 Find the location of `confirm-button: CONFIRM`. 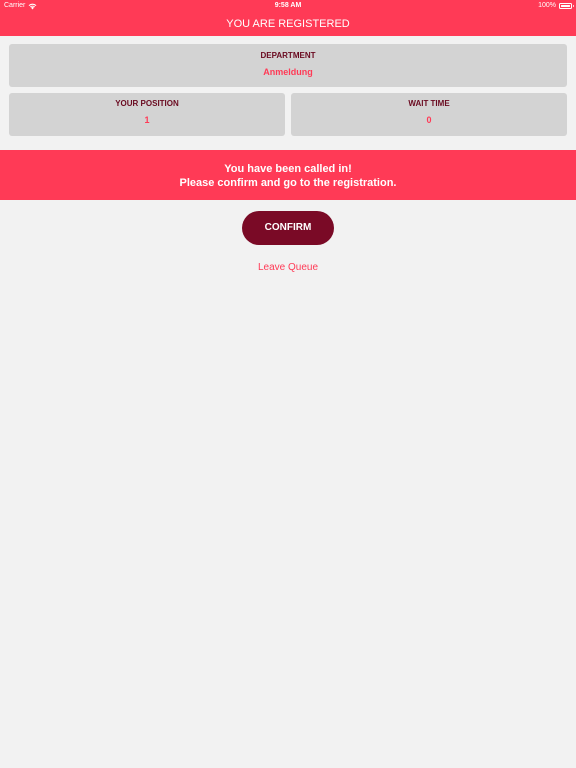

confirm-button: CONFIRM is located at coordinates (288, 228).